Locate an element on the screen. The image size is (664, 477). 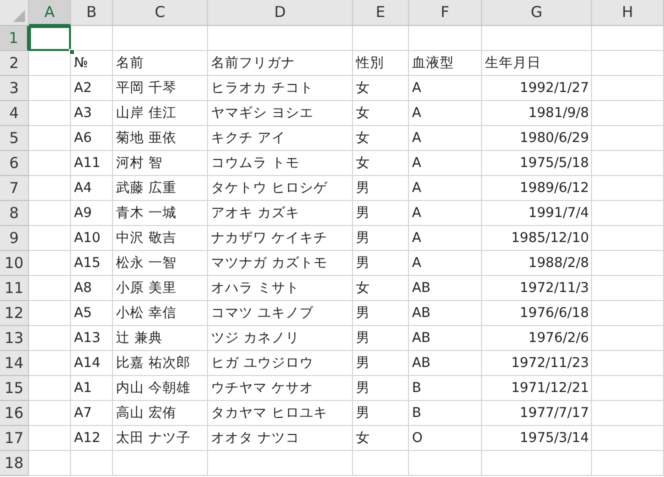
table-cell-text: A5 is located at coordinates (83, 314).